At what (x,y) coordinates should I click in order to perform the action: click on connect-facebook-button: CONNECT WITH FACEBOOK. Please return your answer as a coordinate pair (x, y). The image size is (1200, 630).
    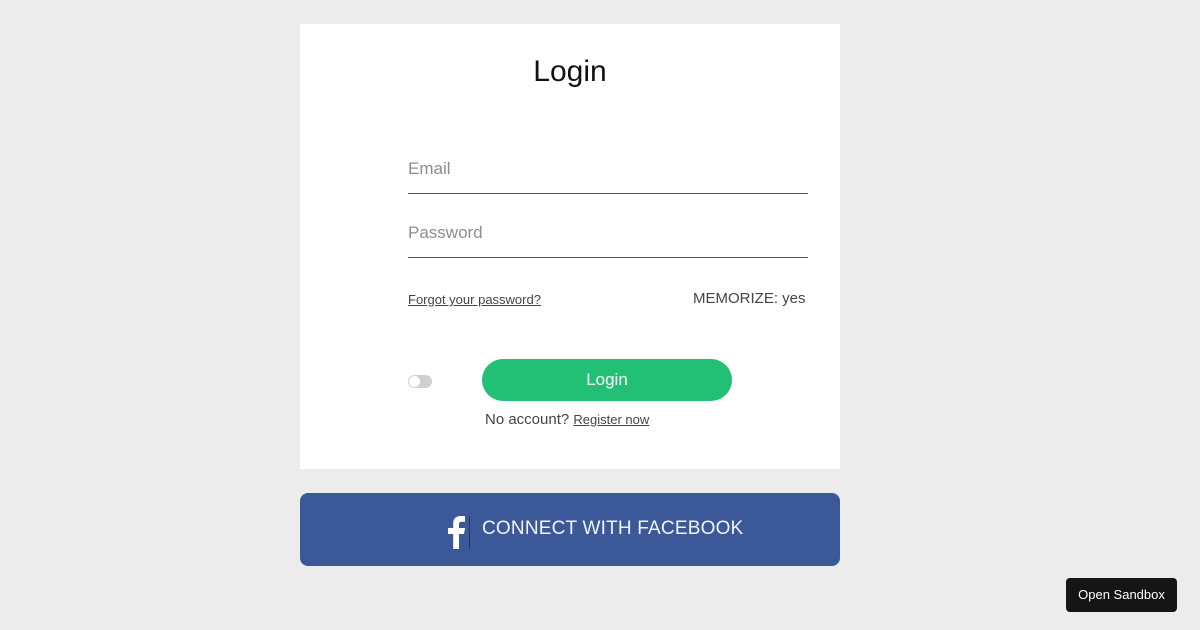
    Looking at the image, I should click on (570, 529).